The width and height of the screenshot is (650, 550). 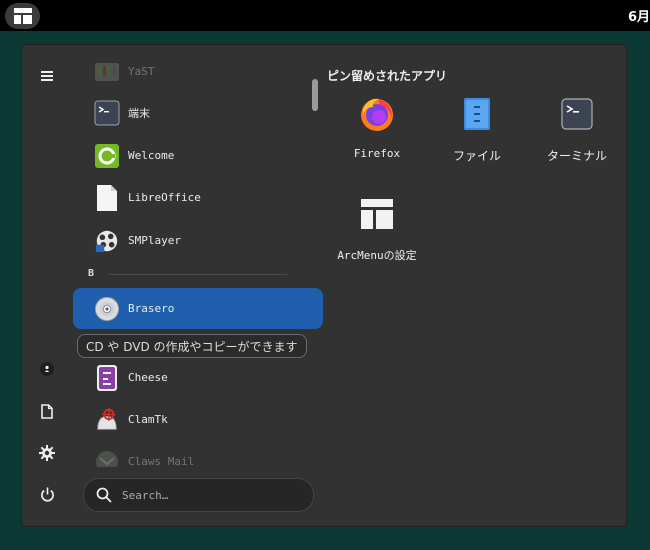 I want to click on category-divider, so click(x=198, y=274).